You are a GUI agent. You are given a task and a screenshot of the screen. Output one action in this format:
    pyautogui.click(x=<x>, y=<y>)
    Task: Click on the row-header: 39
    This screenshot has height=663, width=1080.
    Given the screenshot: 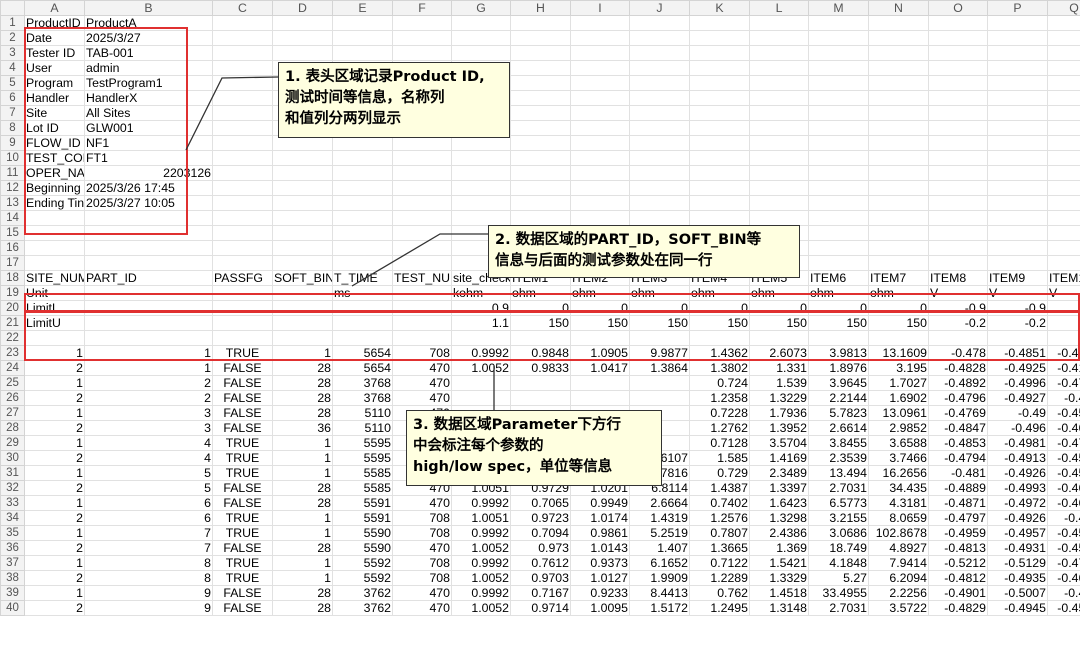 What is the action you would take?
    pyautogui.click(x=12, y=593)
    